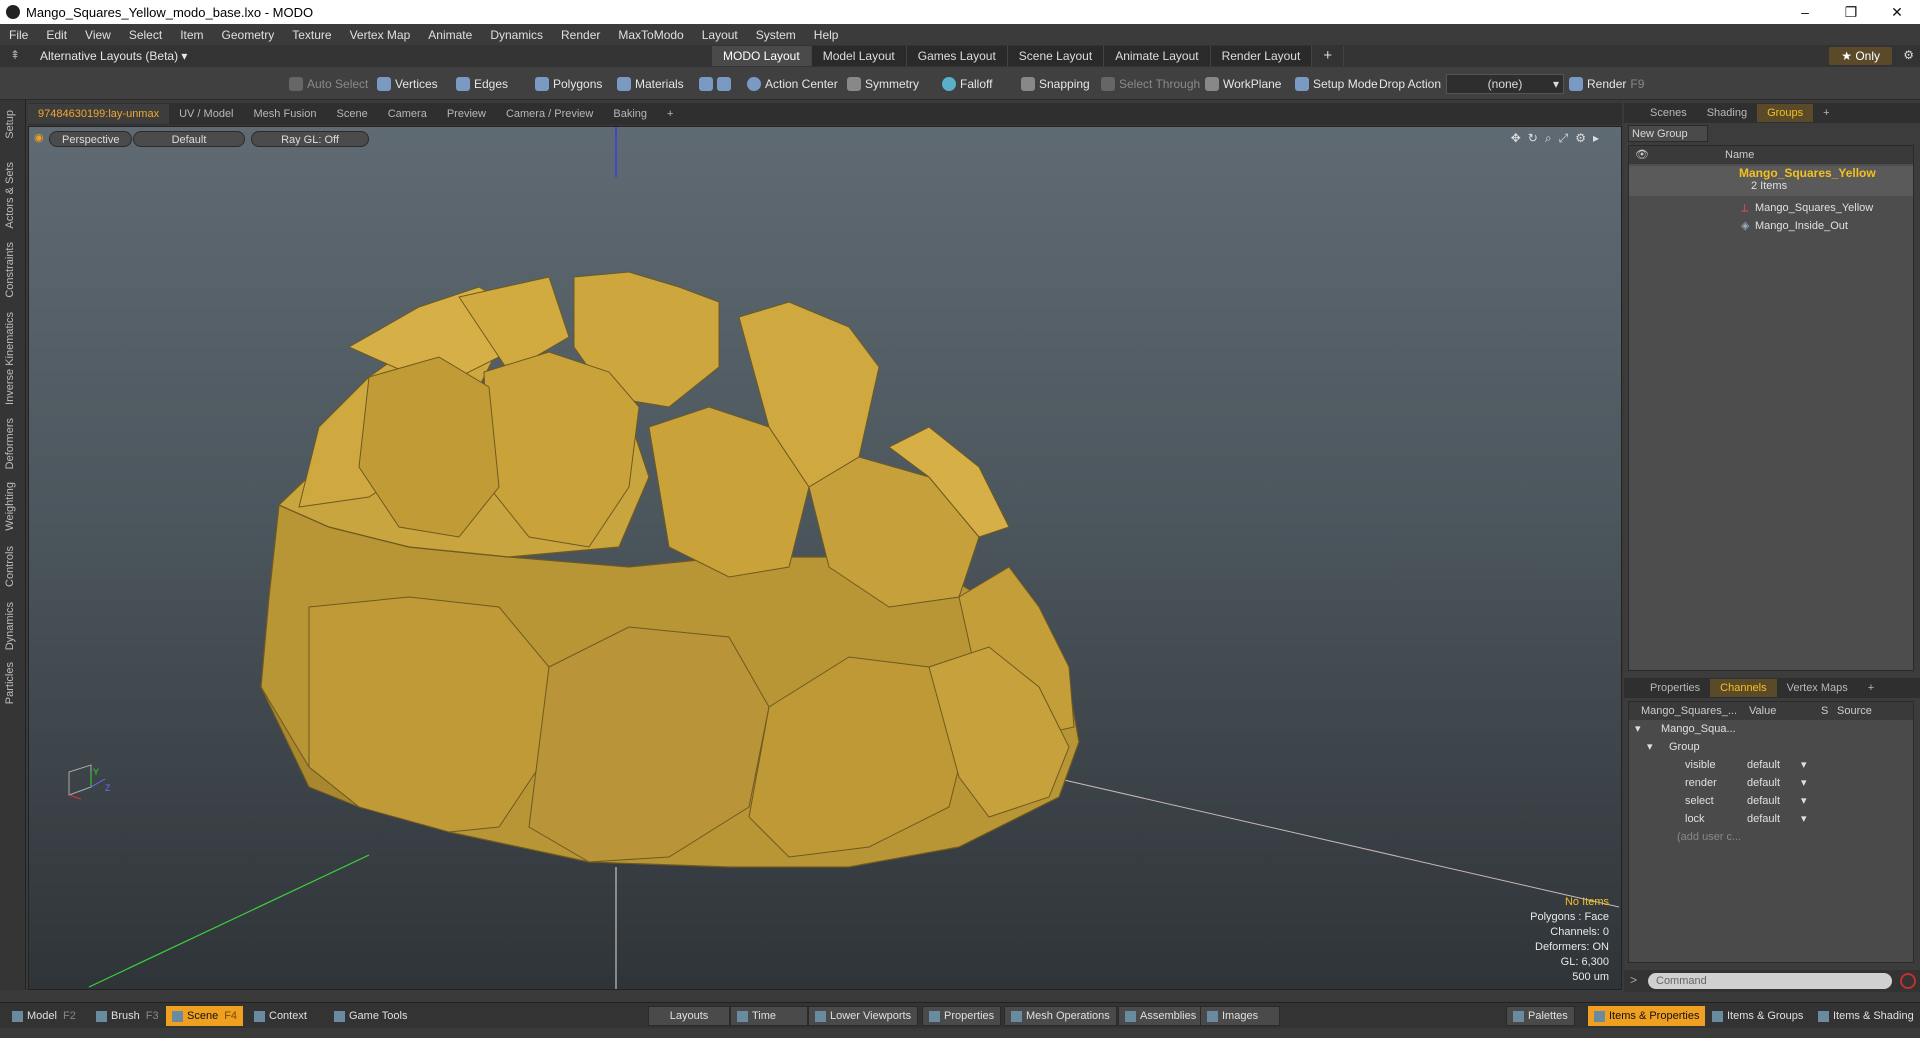 The width and height of the screenshot is (1920, 1038). What do you see at coordinates (1606, 84) in the screenshot?
I see `render-button: Render F9` at bounding box center [1606, 84].